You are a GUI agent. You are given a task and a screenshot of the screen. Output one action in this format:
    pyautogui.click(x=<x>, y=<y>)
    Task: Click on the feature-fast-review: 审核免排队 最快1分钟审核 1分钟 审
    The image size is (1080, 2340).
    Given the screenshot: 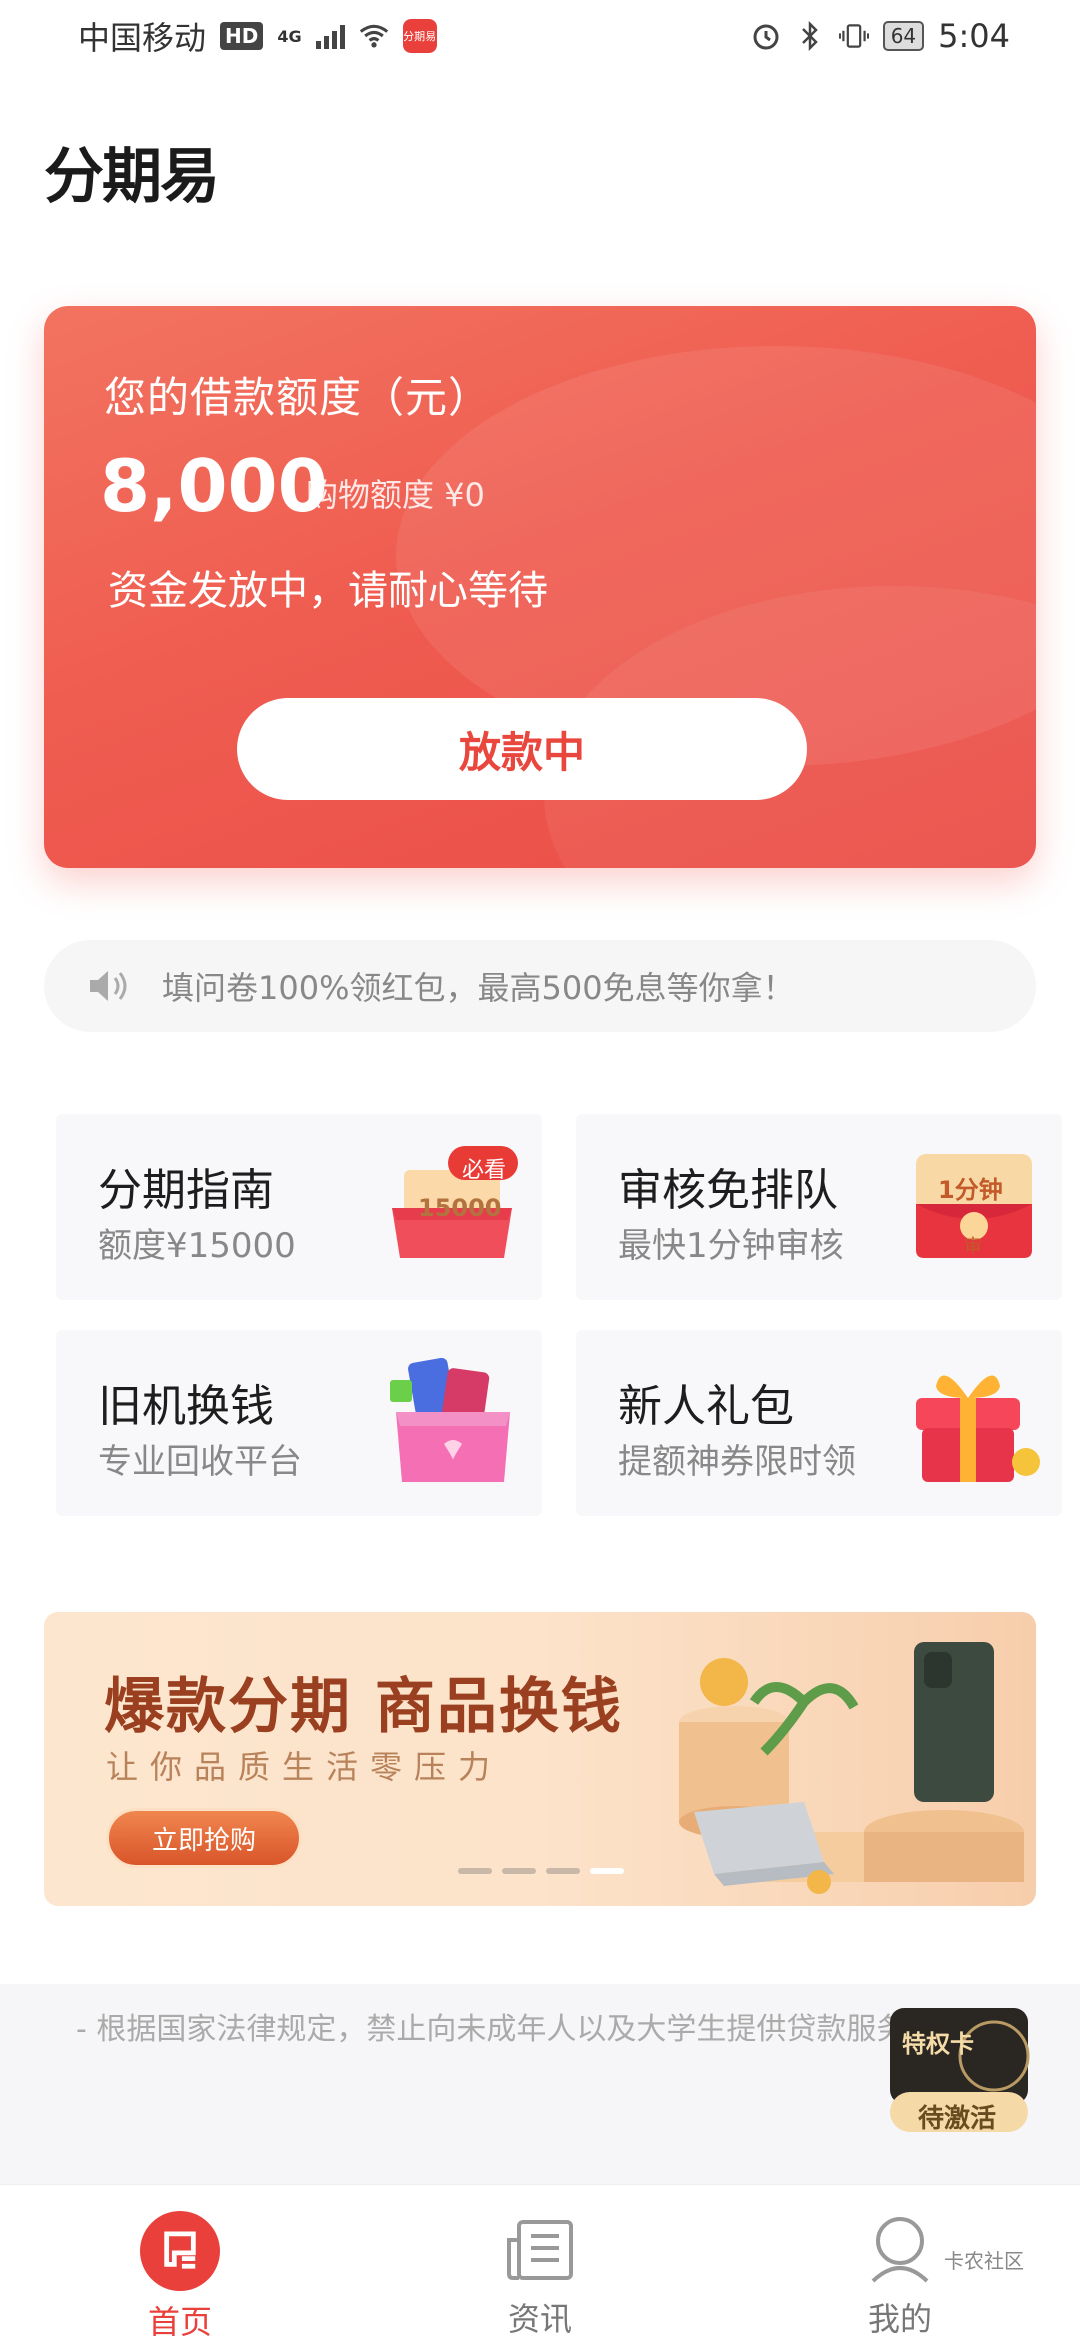 What is the action you would take?
    pyautogui.click(x=819, y=1207)
    